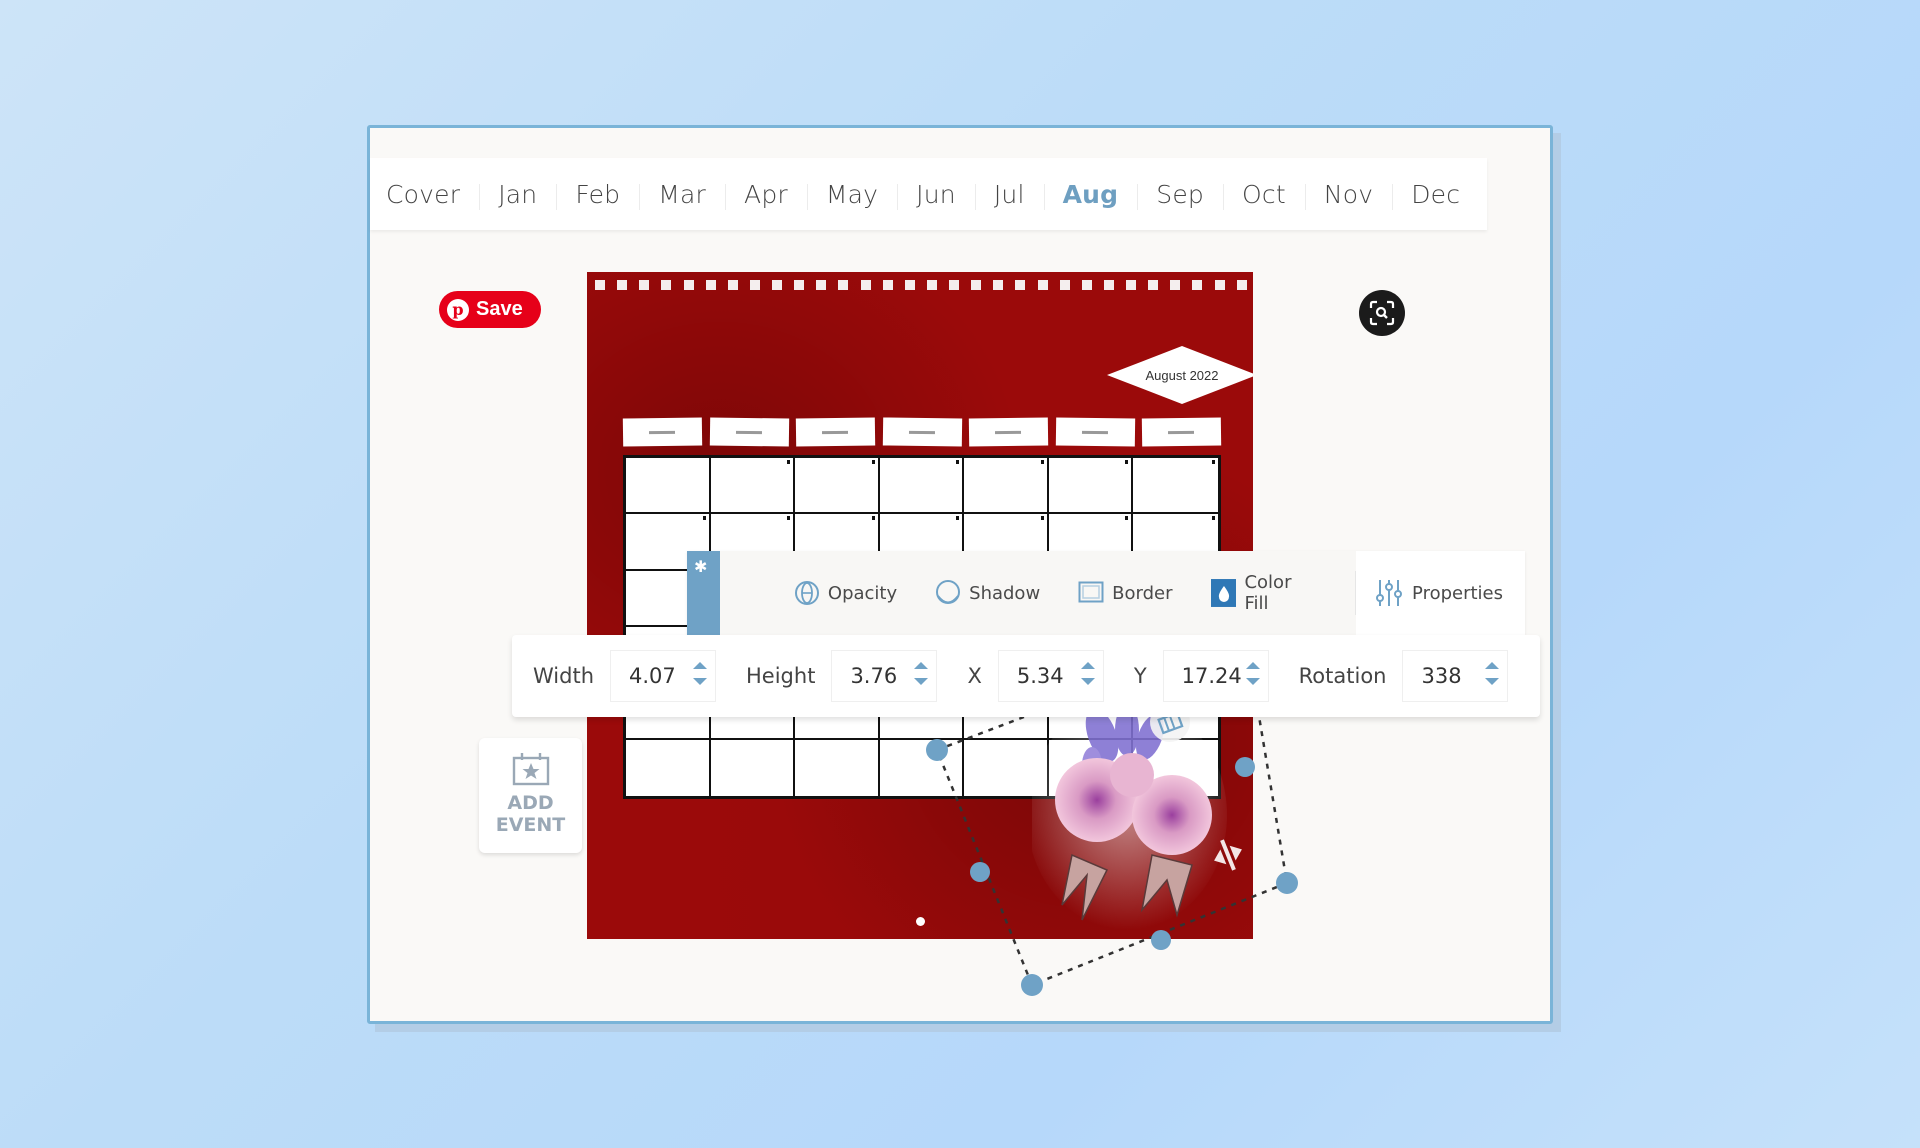  I want to click on pinterest-save-button: p Save, so click(490, 309).